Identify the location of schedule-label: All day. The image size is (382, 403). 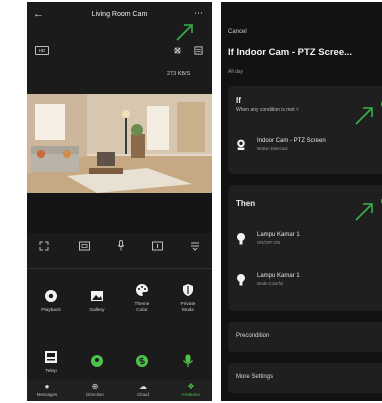
(235, 72).